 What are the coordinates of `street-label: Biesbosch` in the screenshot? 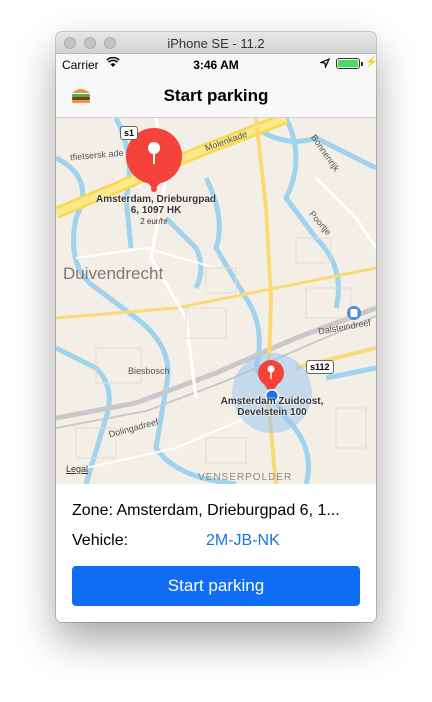 It's located at (149, 371).